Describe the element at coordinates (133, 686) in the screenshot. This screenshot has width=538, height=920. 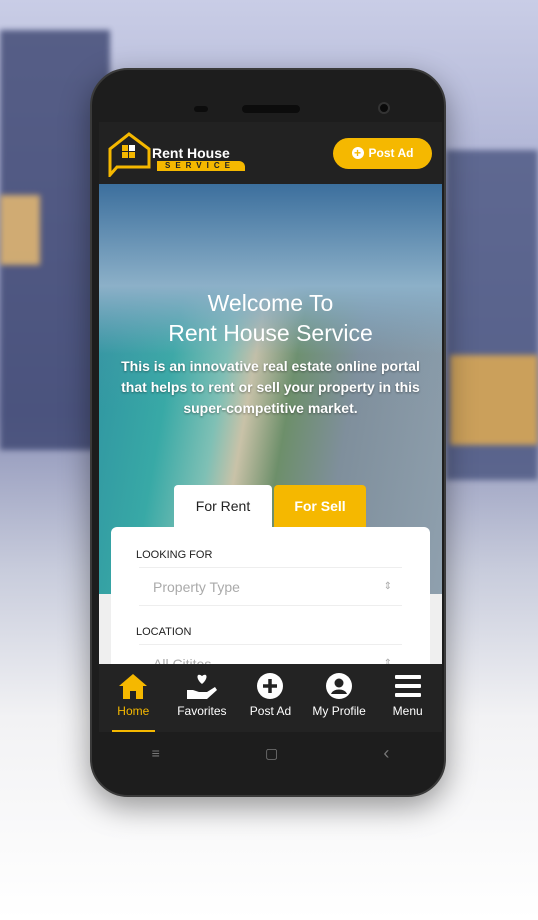
I see `home-icon` at that location.